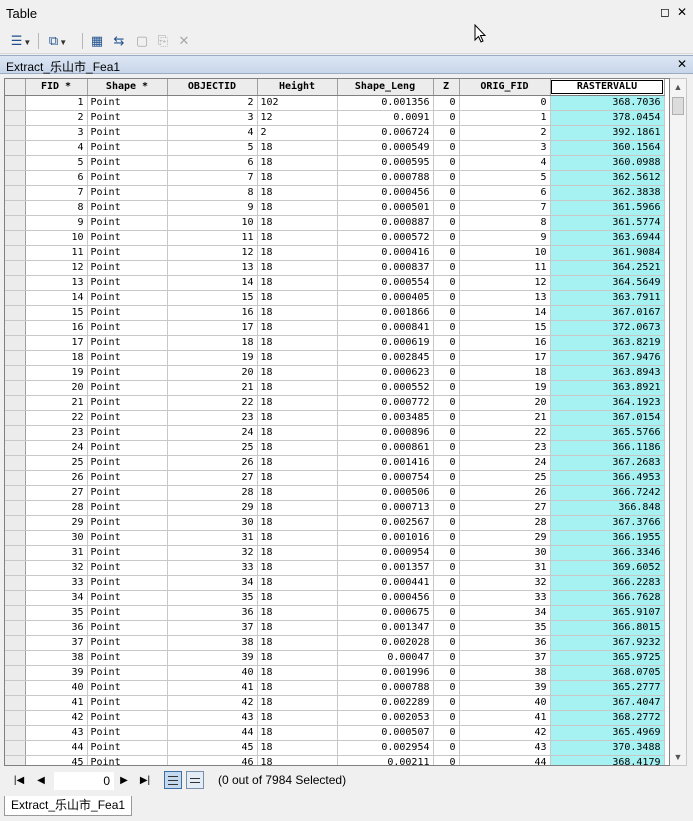 This screenshot has width=693, height=821. What do you see at coordinates (212, 298) in the screenshot?
I see `cell-objectid: 15` at bounding box center [212, 298].